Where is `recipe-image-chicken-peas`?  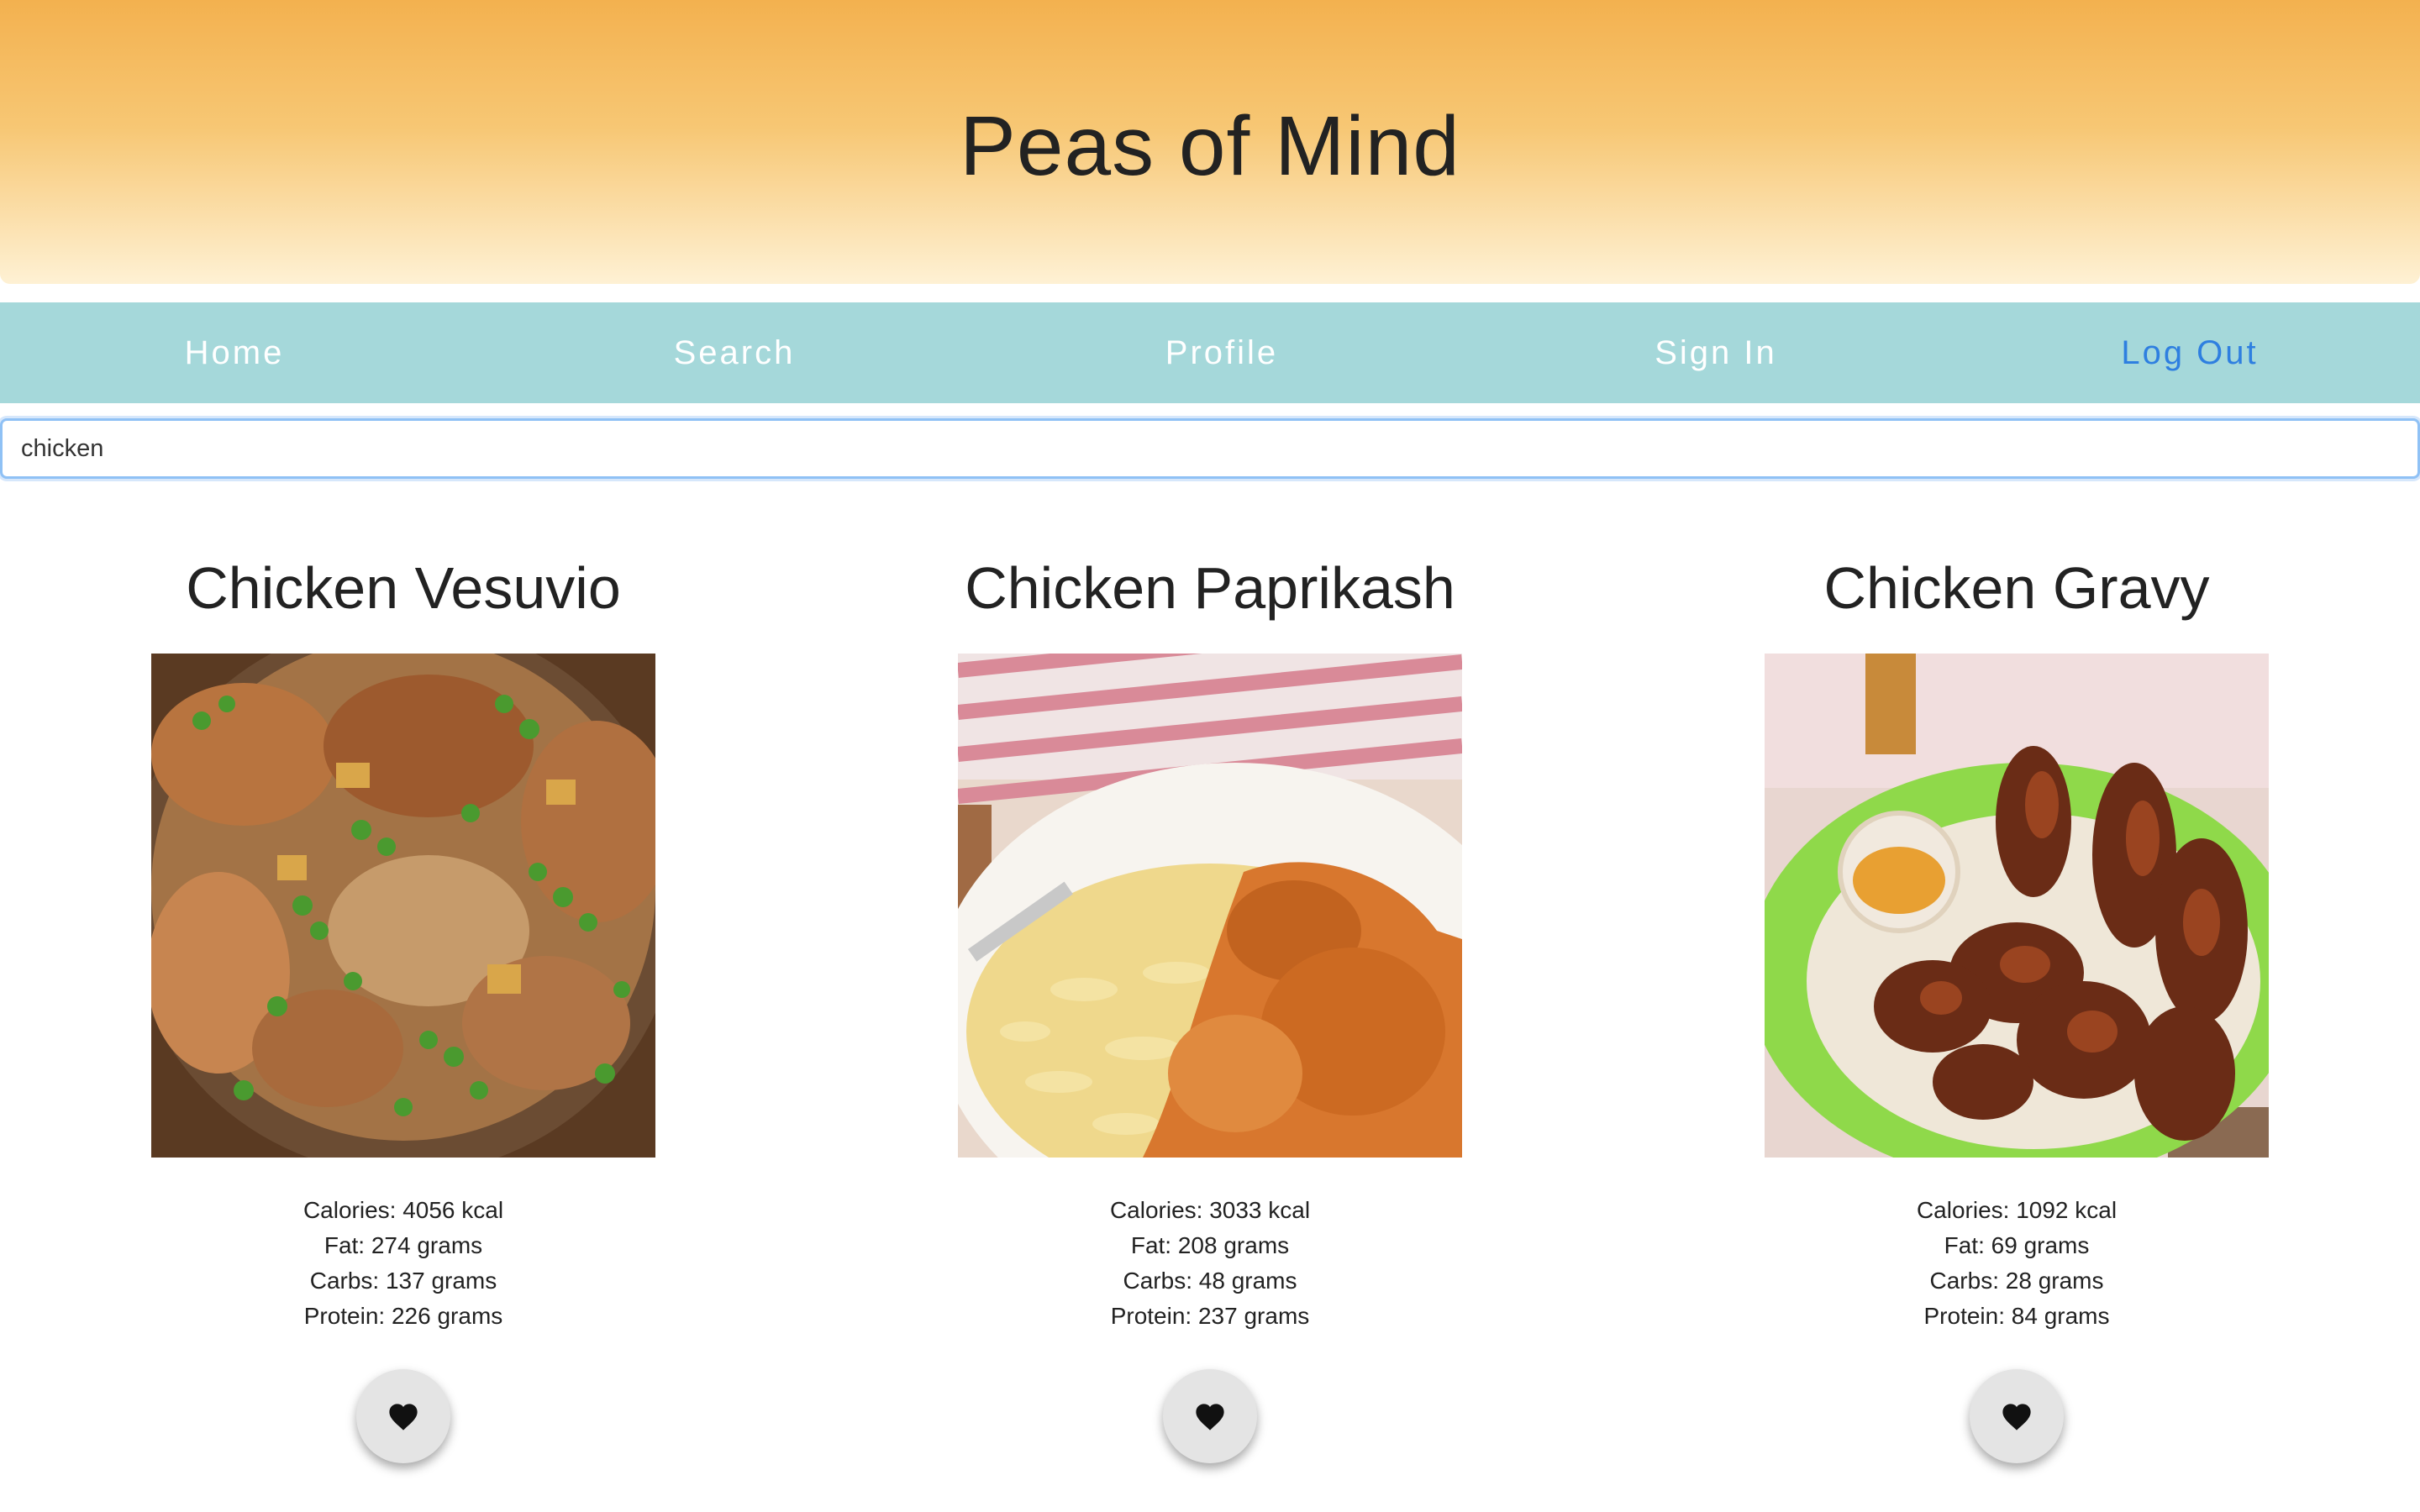 recipe-image-chicken-peas is located at coordinates (403, 906).